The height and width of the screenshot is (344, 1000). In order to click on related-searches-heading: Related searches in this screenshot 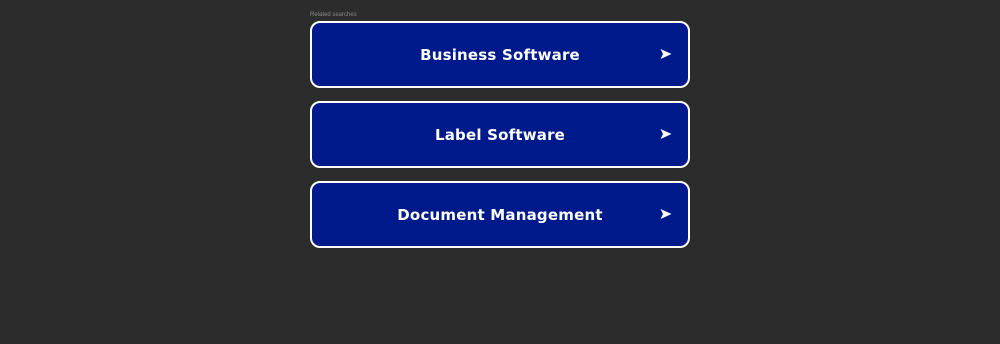, I will do `click(333, 15)`.